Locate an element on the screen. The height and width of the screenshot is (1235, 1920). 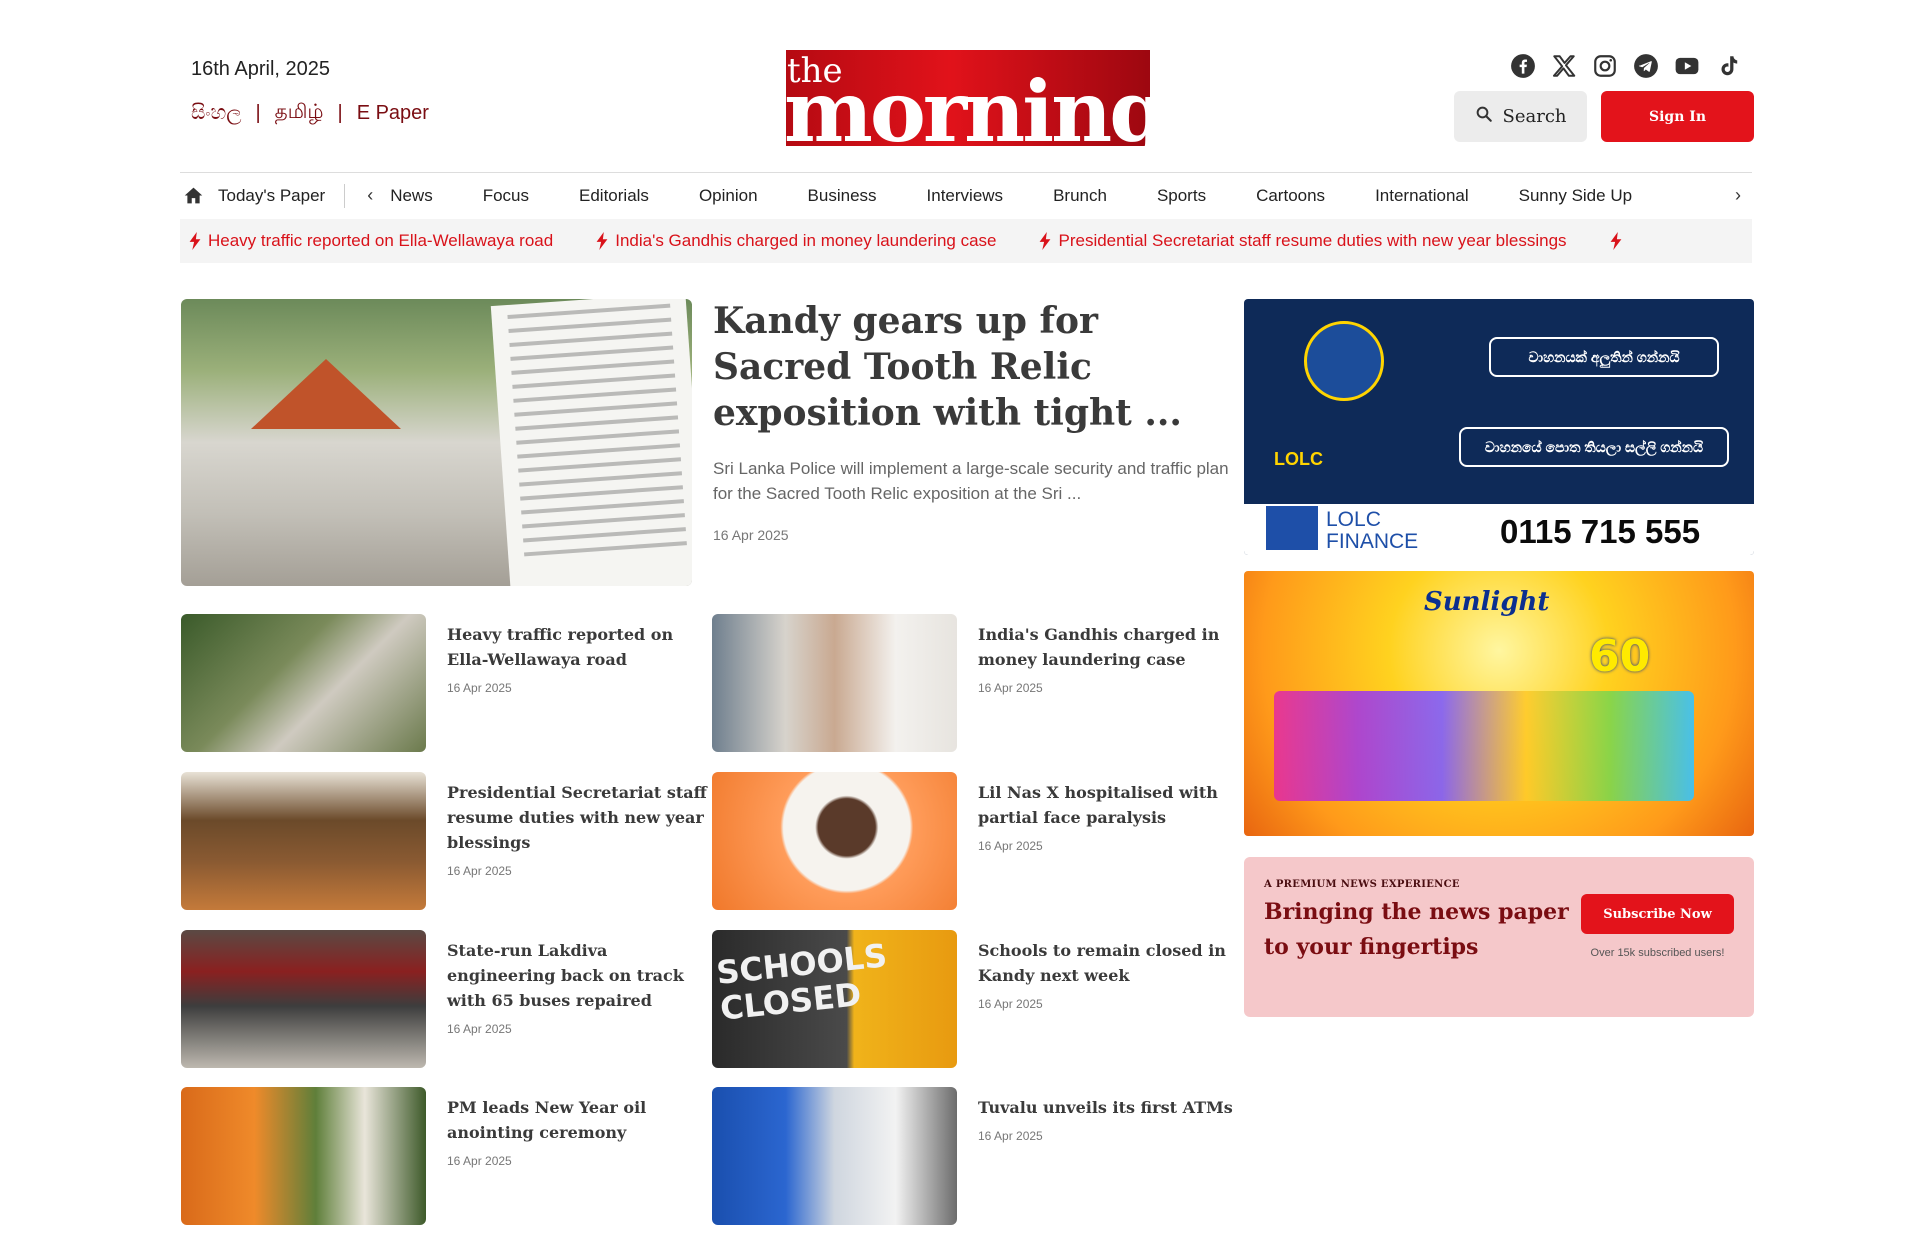
ad-pill-new-vehicle: වාහනයක් අලුතින් ගන්නයි is located at coordinates (1604, 357).